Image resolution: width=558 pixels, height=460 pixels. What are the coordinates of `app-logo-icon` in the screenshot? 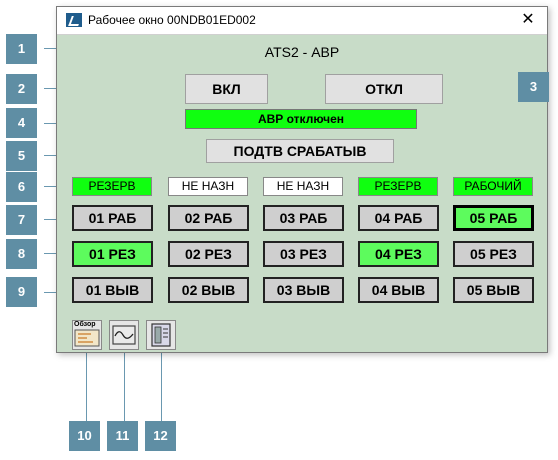 It's located at (74, 20).